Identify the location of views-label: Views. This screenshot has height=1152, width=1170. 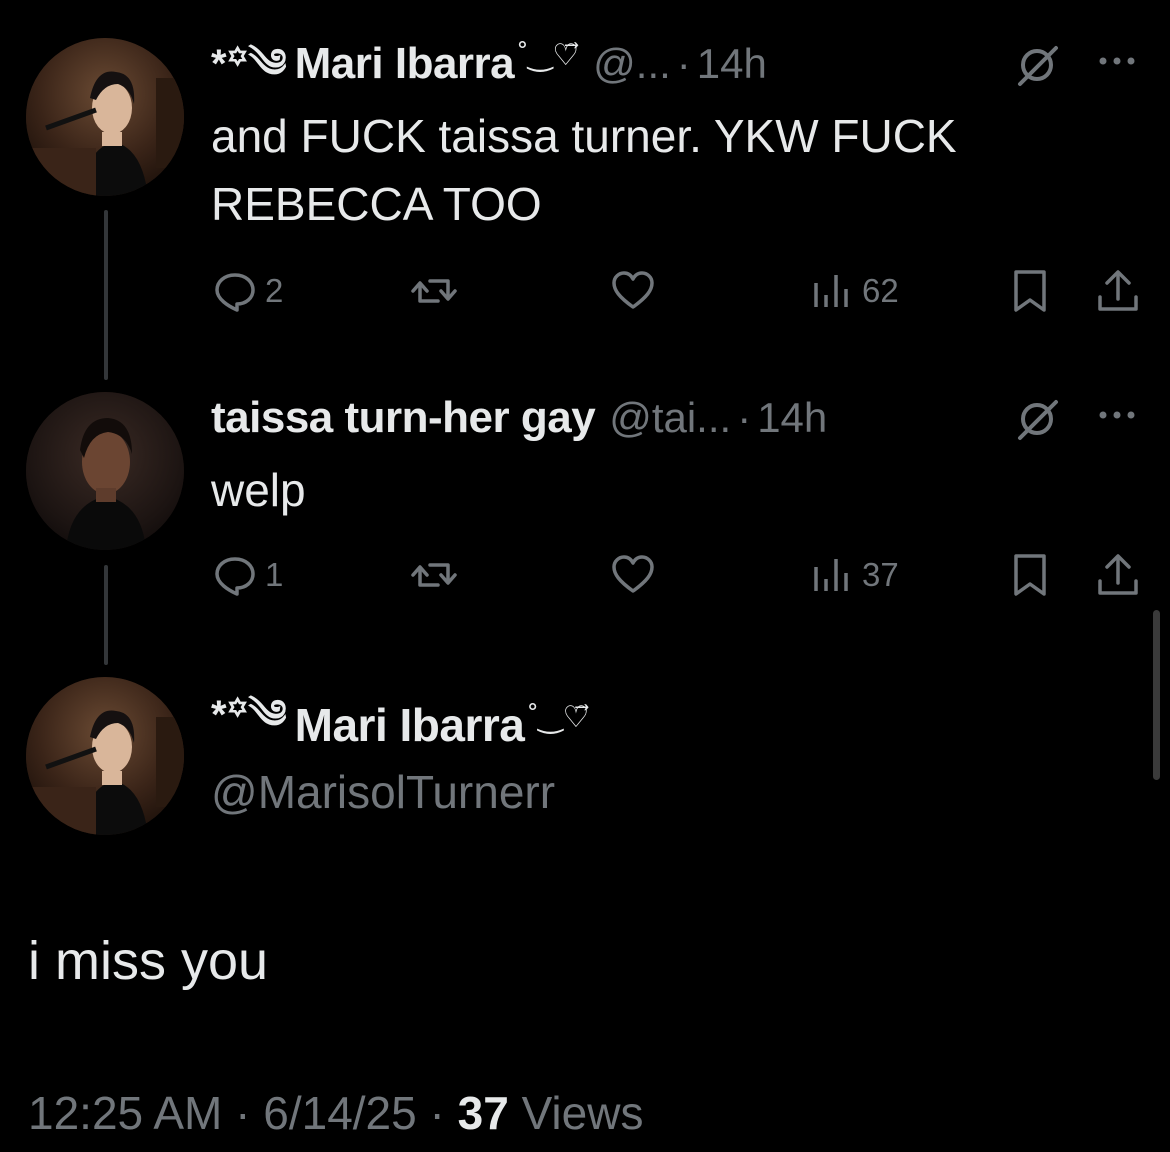
(582, 1113).